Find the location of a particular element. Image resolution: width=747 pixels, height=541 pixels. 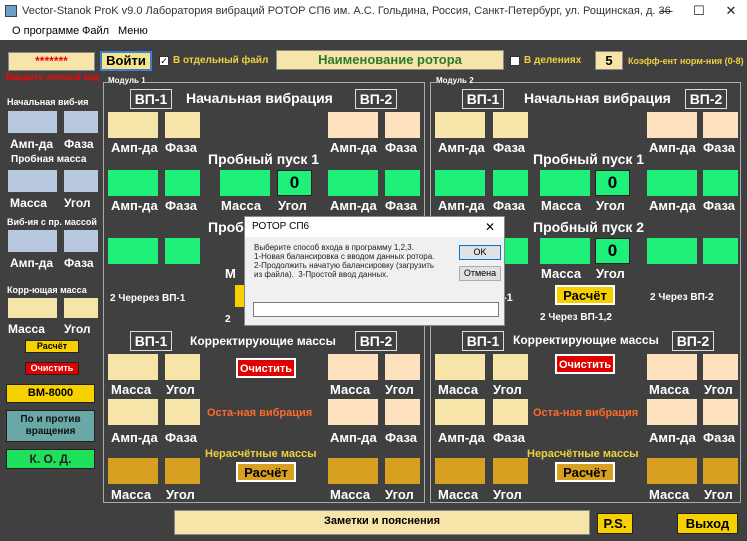

m2-trial1-phase1 is located at coordinates (510, 183).